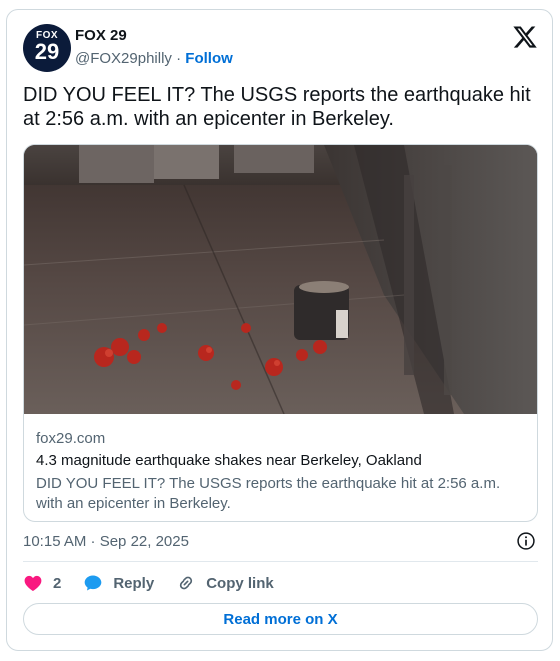  I want to click on copy-link-button: Copy link, so click(225, 583).